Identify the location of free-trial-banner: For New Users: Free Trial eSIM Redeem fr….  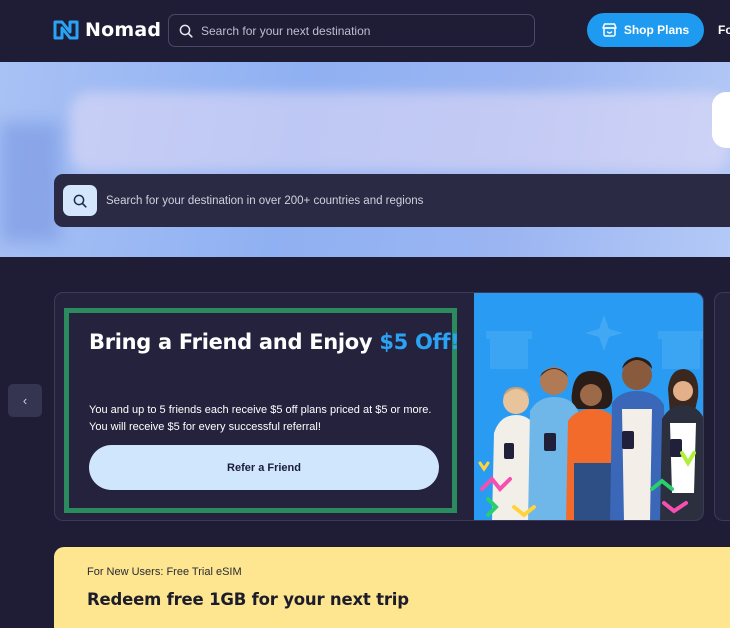
(392, 587).